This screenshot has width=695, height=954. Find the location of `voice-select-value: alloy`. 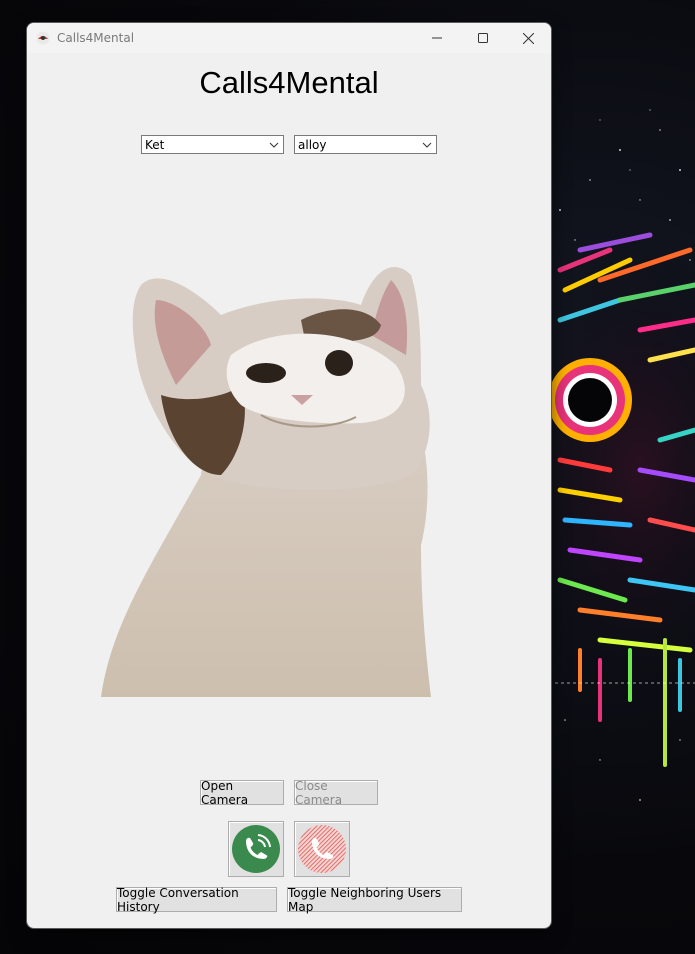

voice-select-value: alloy is located at coordinates (312, 145).